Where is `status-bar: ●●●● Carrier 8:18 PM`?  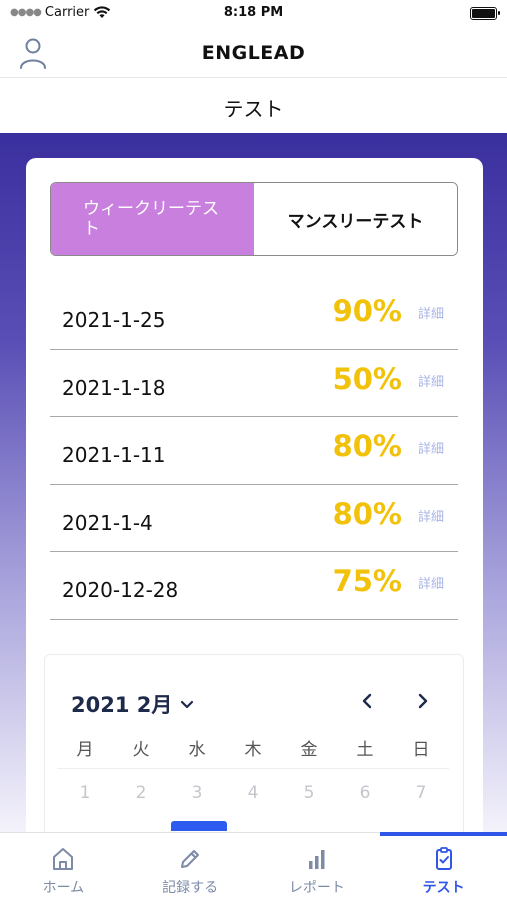 status-bar: ●●●● Carrier 8:18 PM is located at coordinates (253, 14).